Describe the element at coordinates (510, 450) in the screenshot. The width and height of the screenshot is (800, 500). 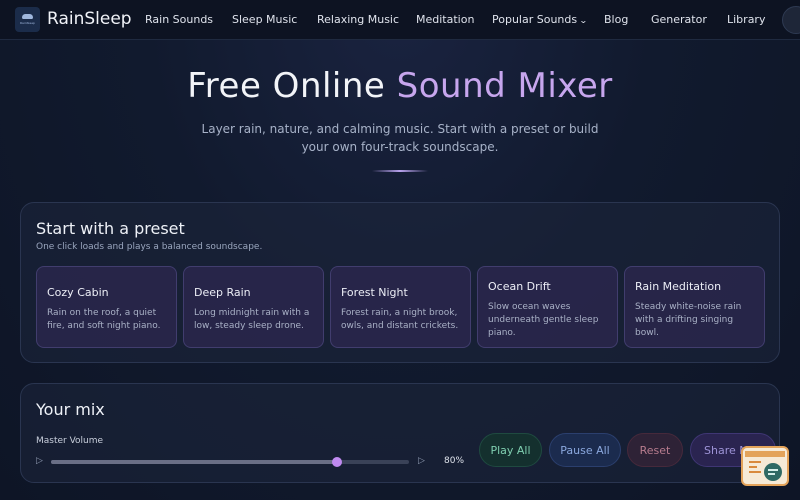
I see `play-all-button: Play All` at that location.